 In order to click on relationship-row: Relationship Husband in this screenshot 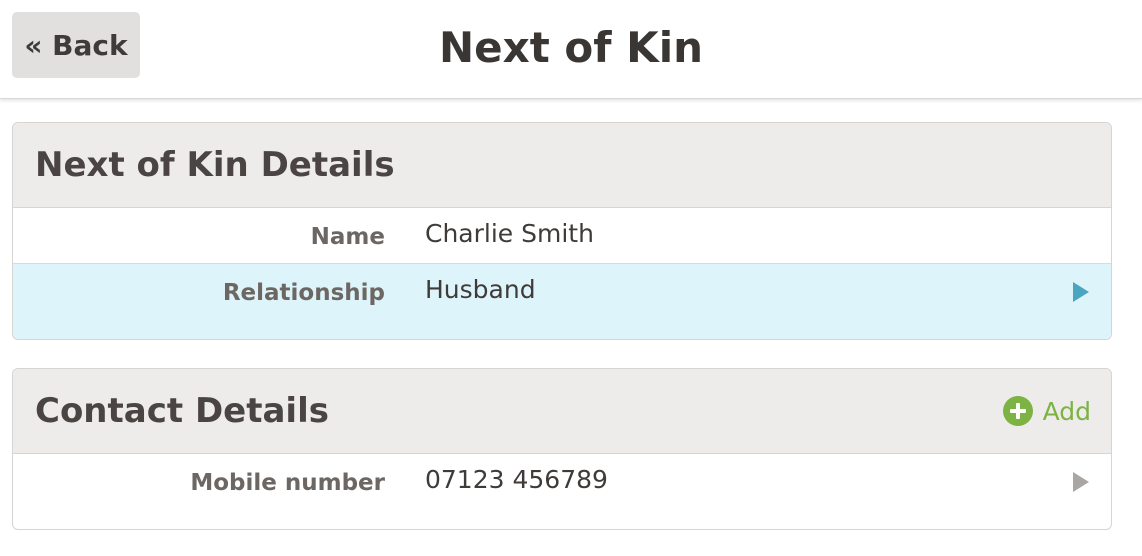, I will do `click(562, 301)`.